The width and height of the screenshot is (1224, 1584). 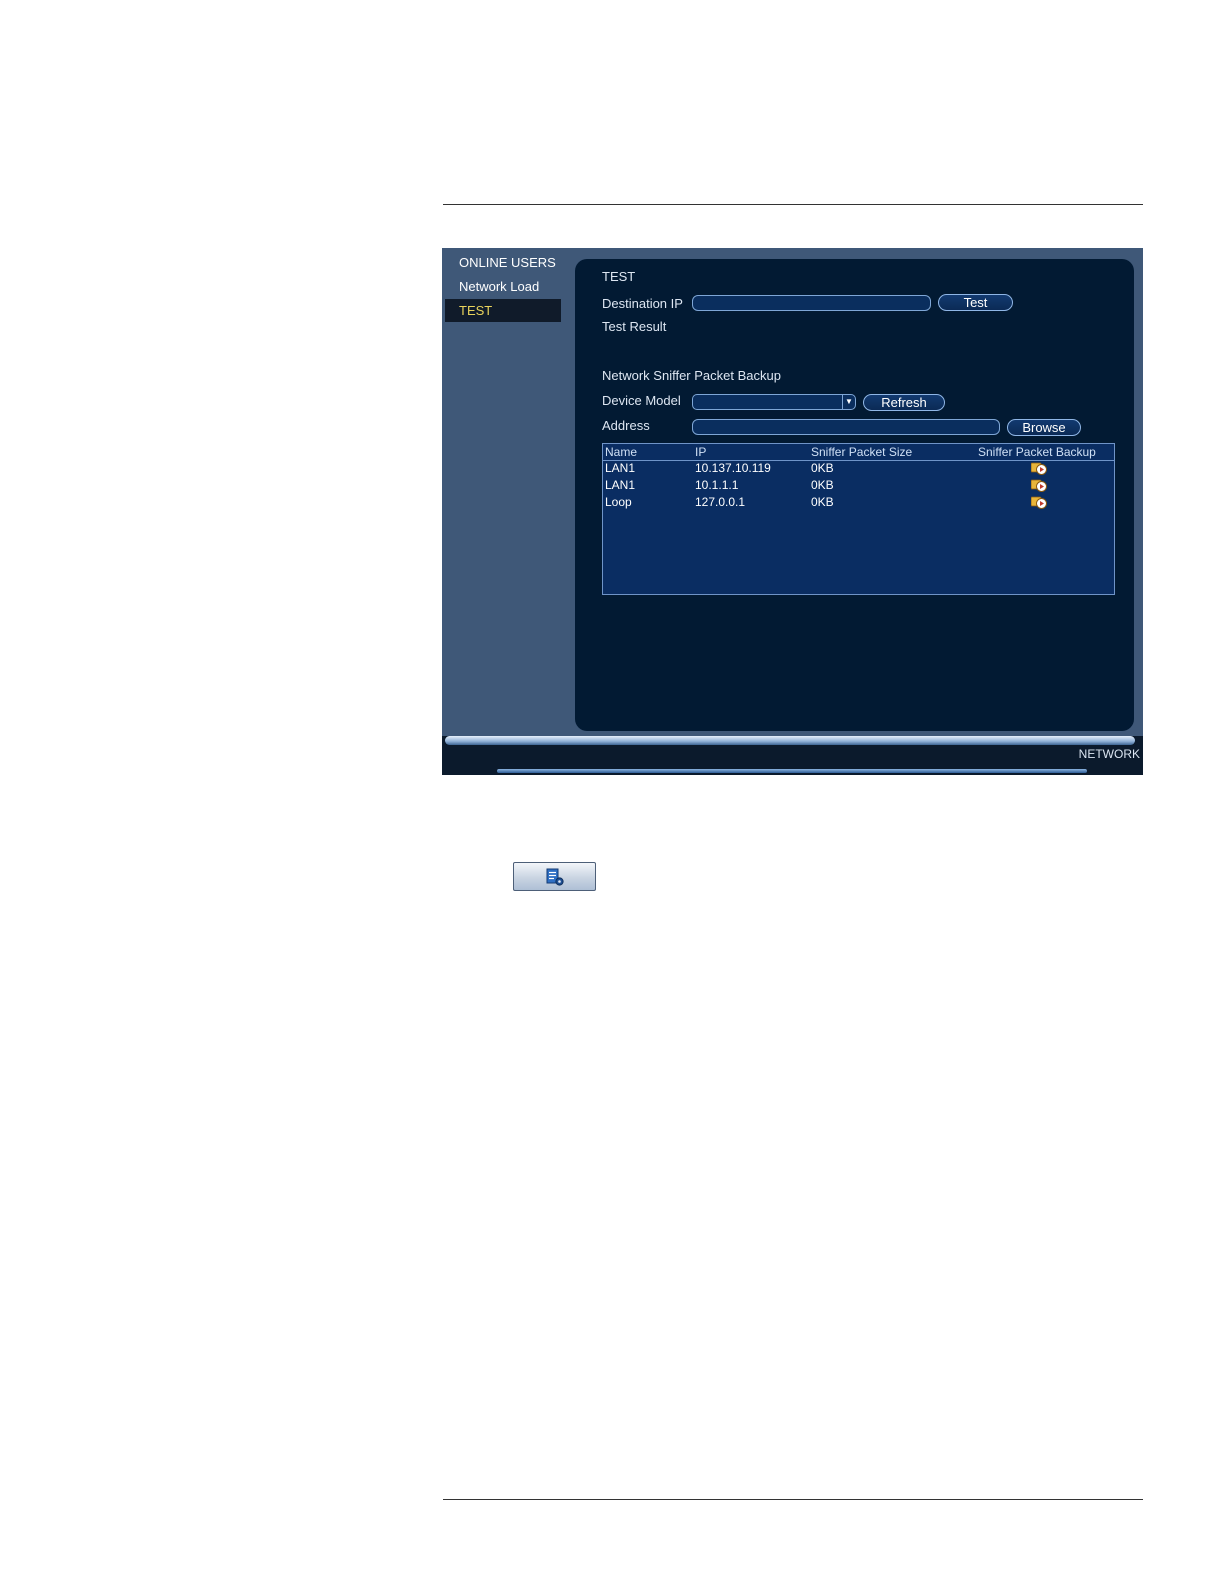 What do you see at coordinates (904, 402) in the screenshot?
I see `refresh-button: Refresh` at bounding box center [904, 402].